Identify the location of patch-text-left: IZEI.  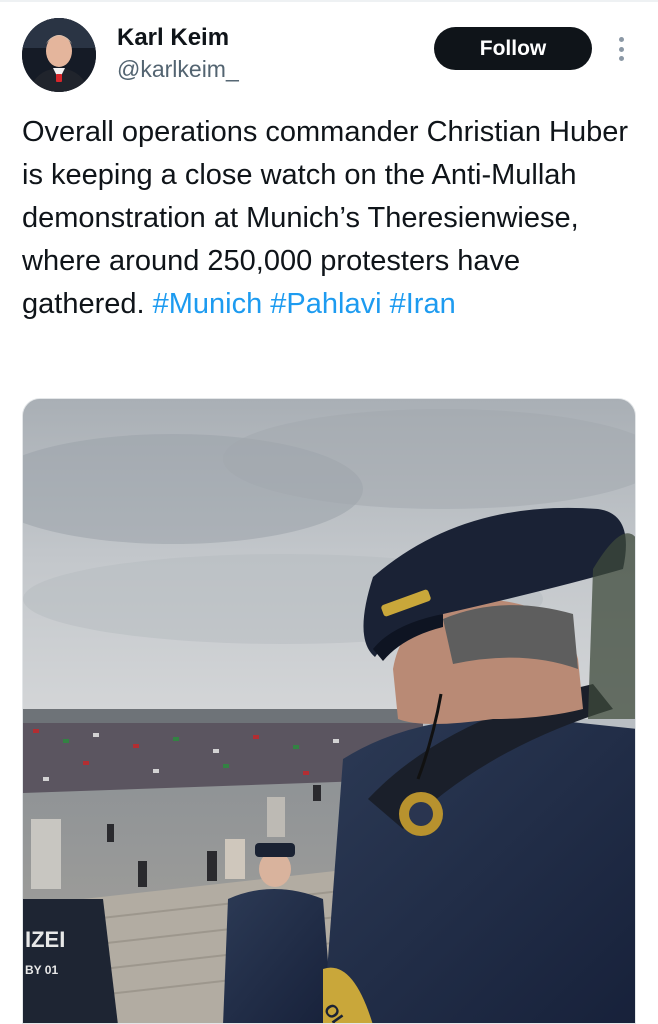
(45, 939).